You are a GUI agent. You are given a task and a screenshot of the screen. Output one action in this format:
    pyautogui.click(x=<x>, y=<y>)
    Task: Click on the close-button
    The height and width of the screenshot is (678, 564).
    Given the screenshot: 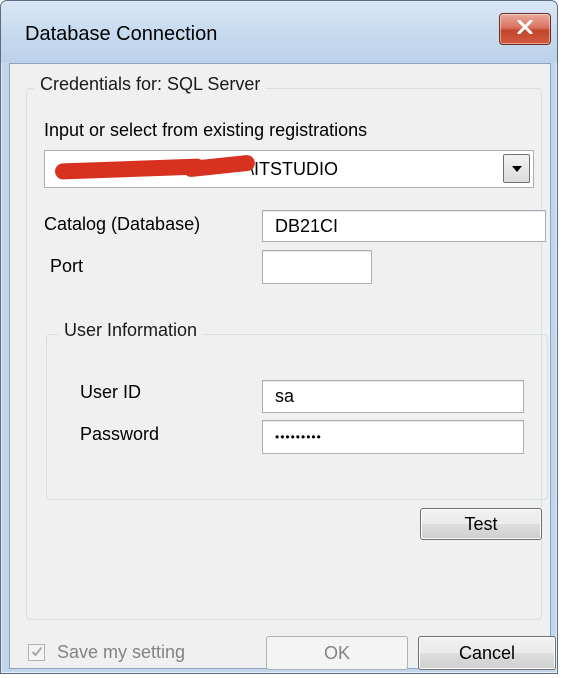 What is the action you would take?
    pyautogui.click(x=525, y=29)
    